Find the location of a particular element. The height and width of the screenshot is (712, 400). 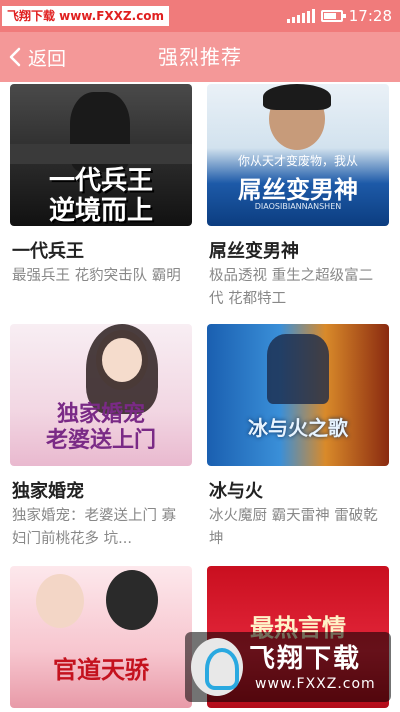

book-cover: 官道天骄 is located at coordinates (101, 637).